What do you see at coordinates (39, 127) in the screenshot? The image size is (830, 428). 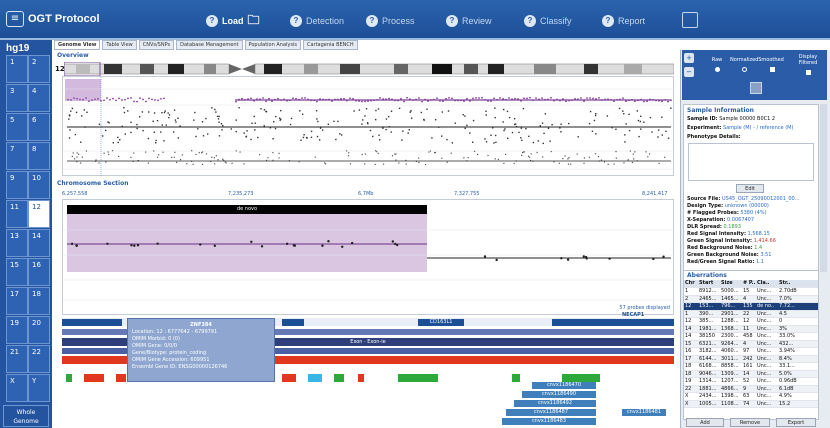 I see `chromosome-button-6: 6` at bounding box center [39, 127].